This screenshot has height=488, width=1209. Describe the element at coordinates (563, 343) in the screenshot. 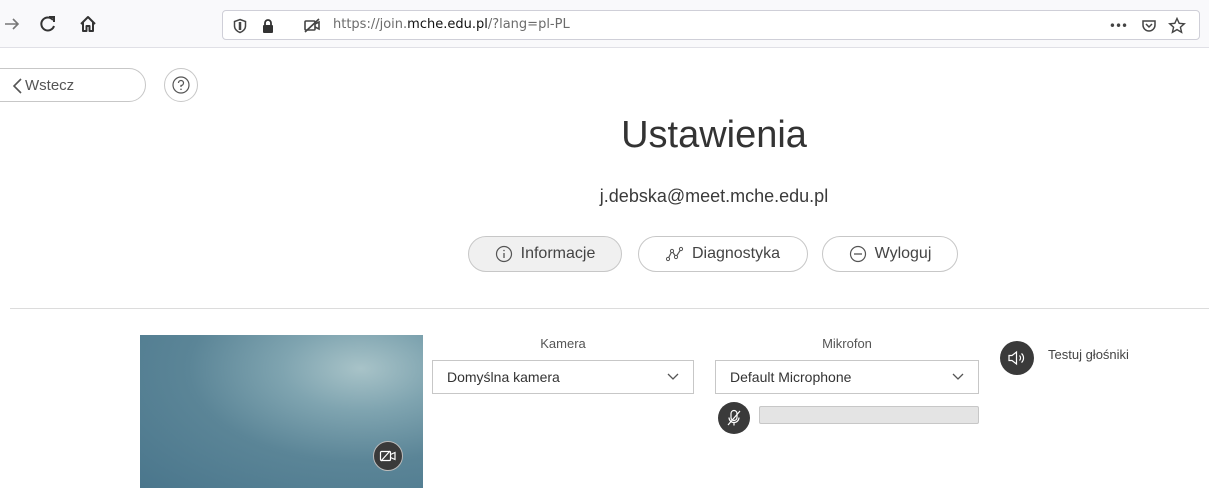

I see `camera-label: Kamera` at that location.